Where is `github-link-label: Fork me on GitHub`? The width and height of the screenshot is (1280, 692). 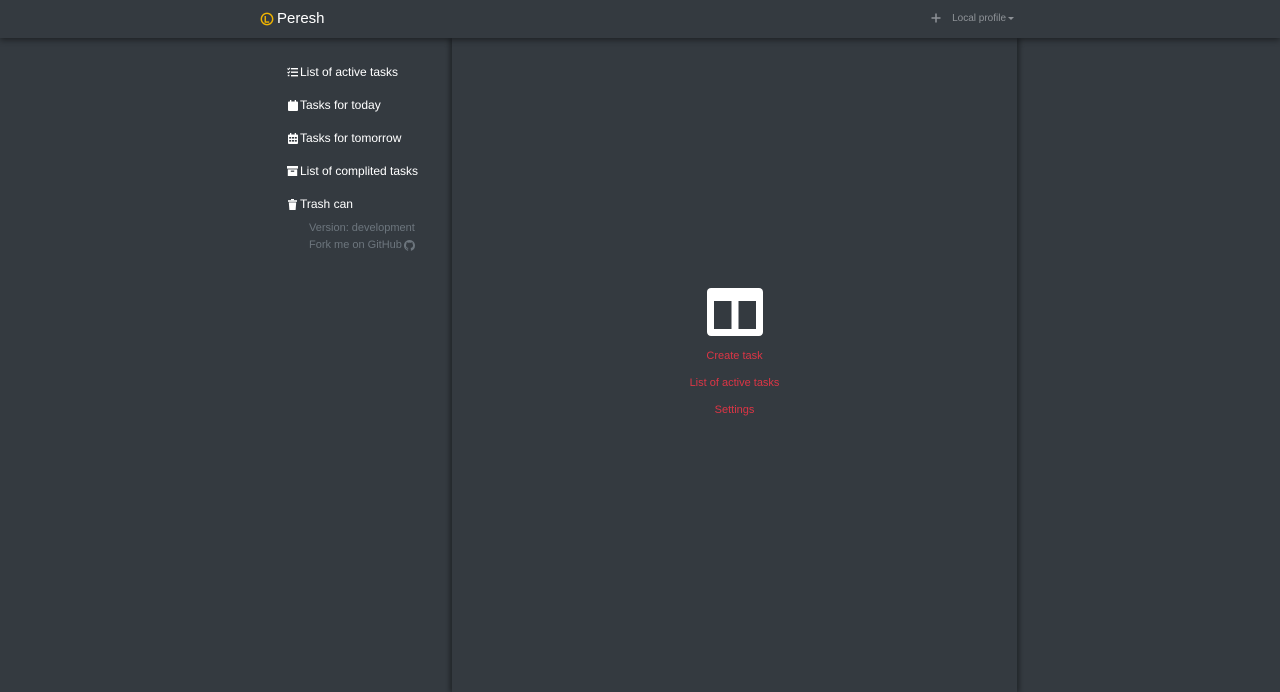
github-link-label: Fork me on GitHub is located at coordinates (355, 245).